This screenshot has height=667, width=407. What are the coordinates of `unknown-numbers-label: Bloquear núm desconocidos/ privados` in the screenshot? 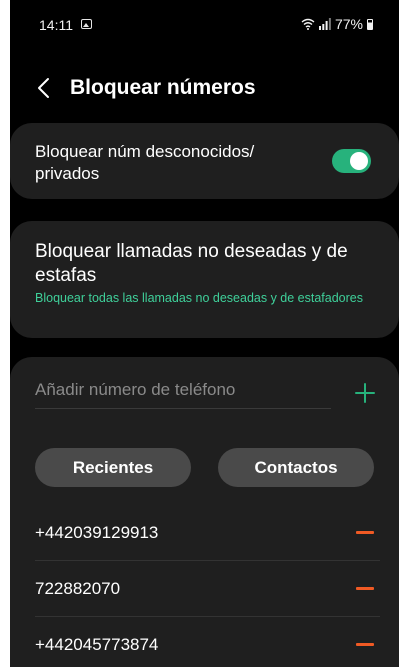 It's located at (145, 162).